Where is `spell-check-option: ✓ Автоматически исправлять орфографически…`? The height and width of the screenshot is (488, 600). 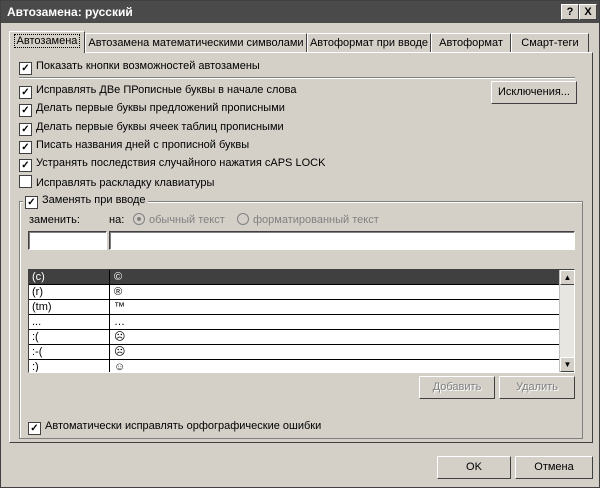 spell-check-option: ✓ Автоматически исправлять орфографически… is located at coordinates (174, 427).